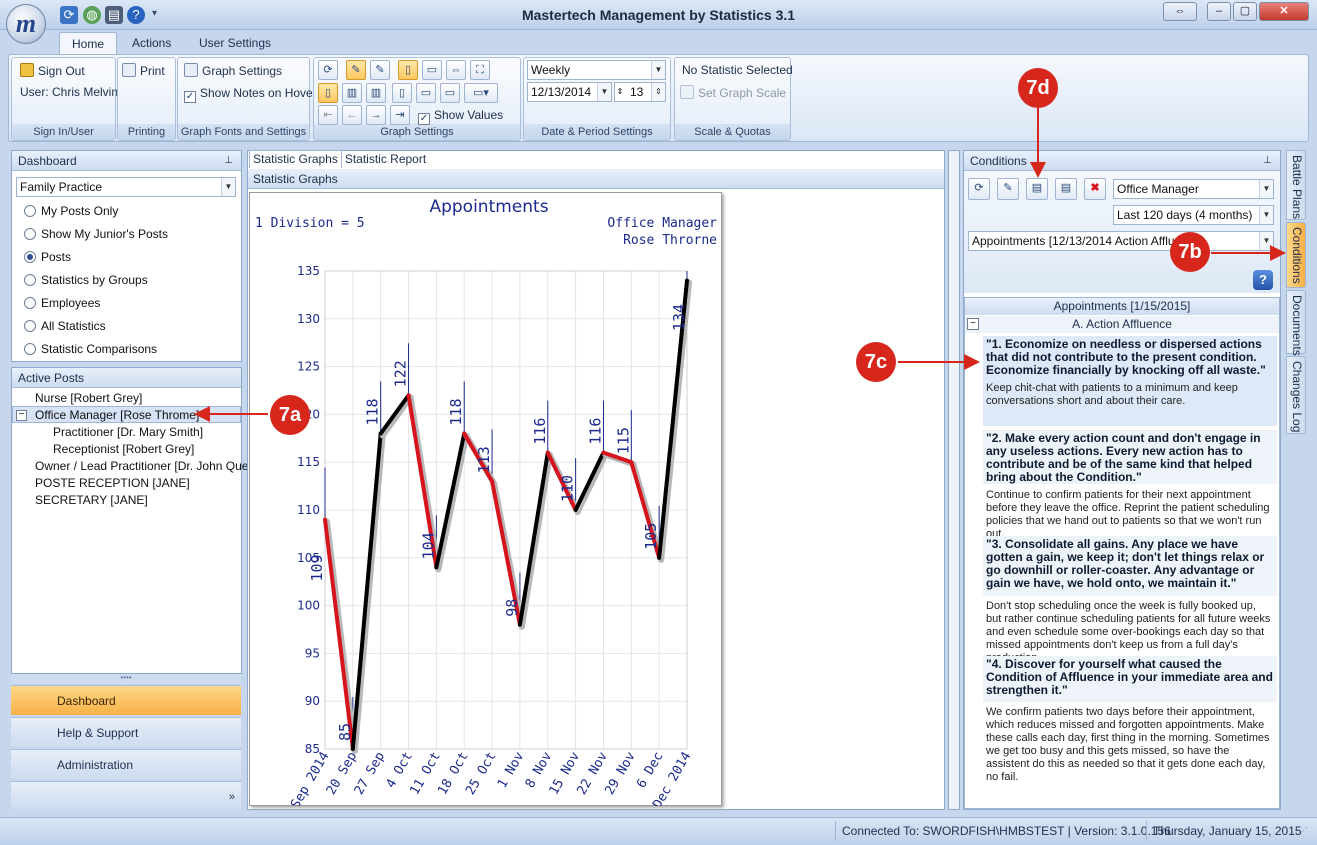  What do you see at coordinates (1296, 395) in the screenshot?
I see `side-tab-changes-log: Changes Log` at bounding box center [1296, 395].